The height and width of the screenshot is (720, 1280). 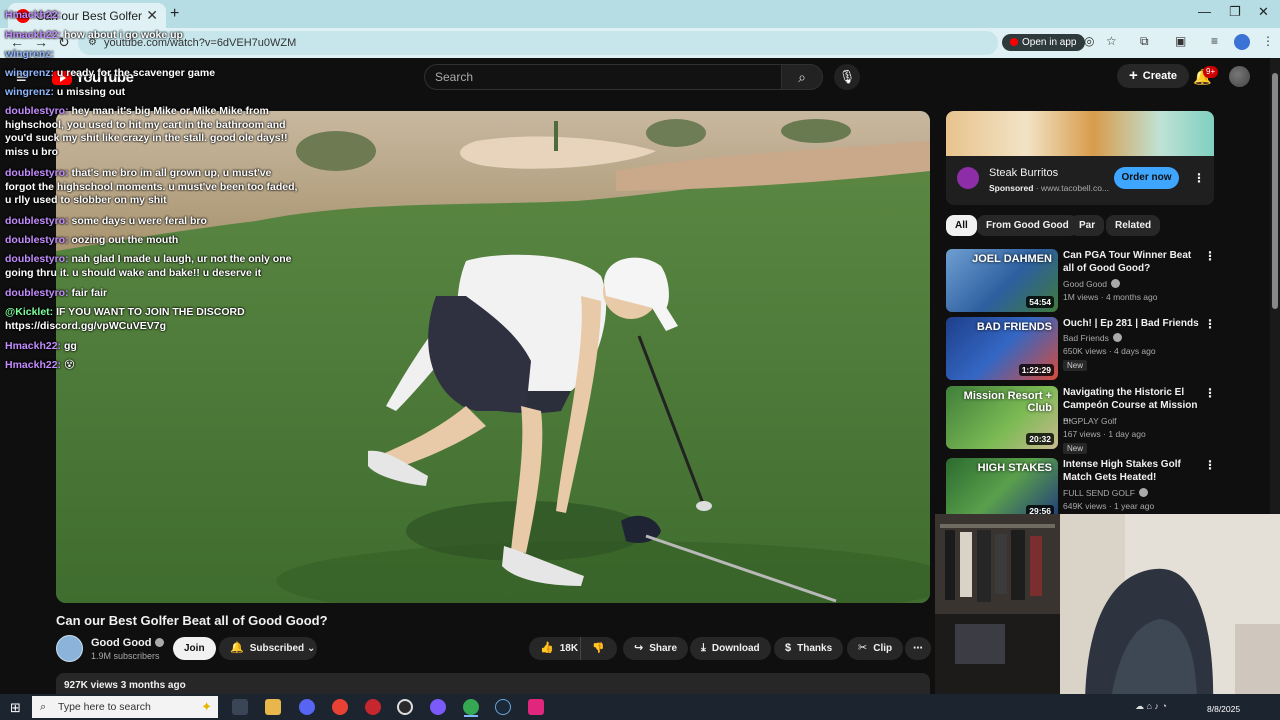 I want to click on steam-icon, so click(x=503, y=707).